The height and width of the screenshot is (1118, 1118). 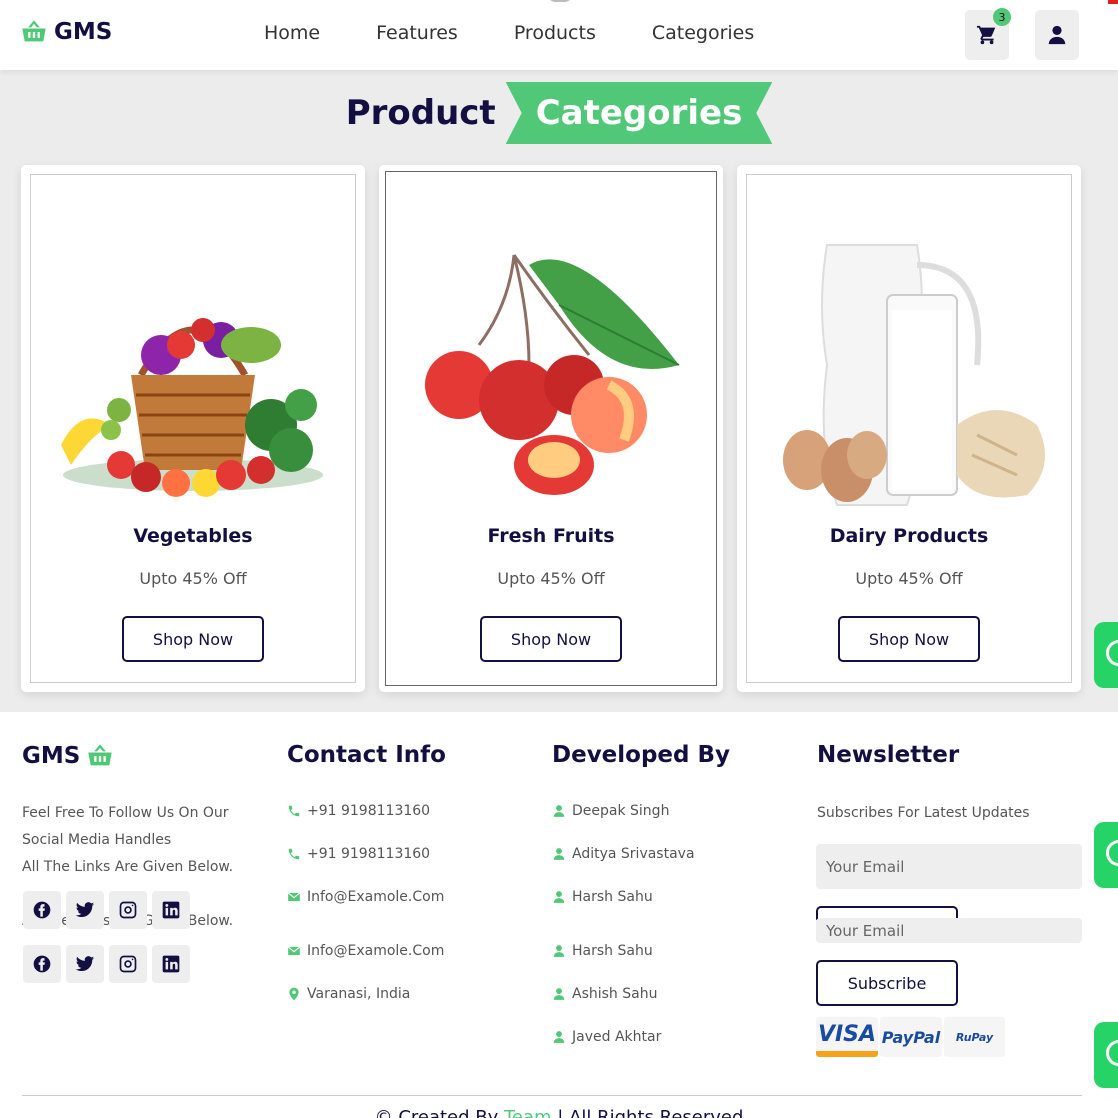 What do you see at coordinates (949, 866) in the screenshot?
I see `email-input` at bounding box center [949, 866].